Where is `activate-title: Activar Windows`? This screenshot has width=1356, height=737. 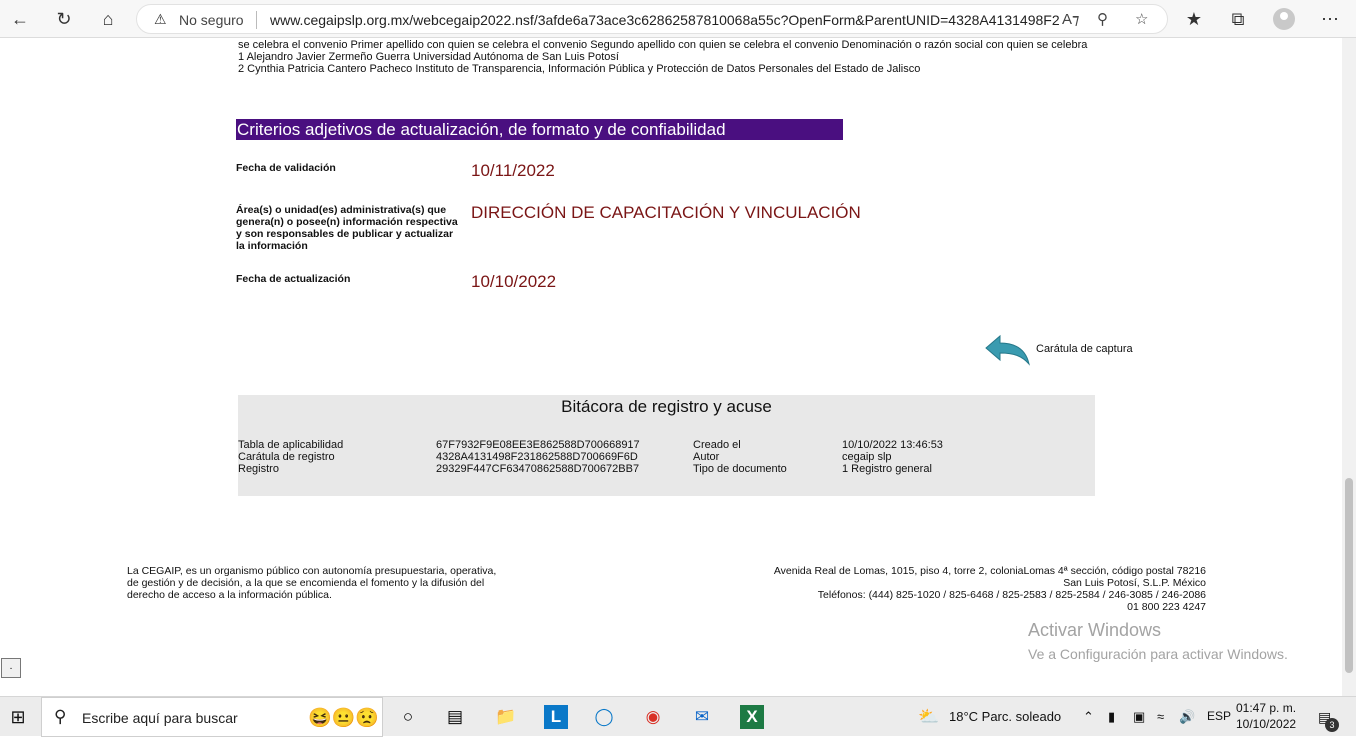
activate-title: Activar Windows is located at coordinates (1095, 630).